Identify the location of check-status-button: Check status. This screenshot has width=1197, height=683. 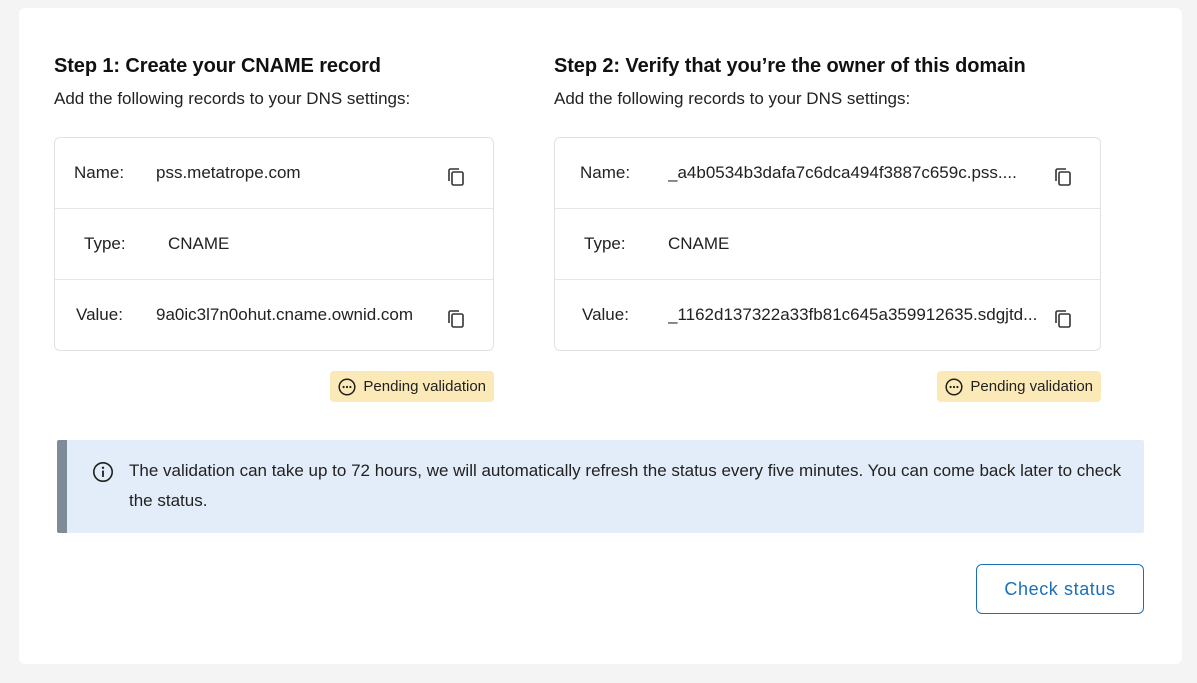
(1060, 589).